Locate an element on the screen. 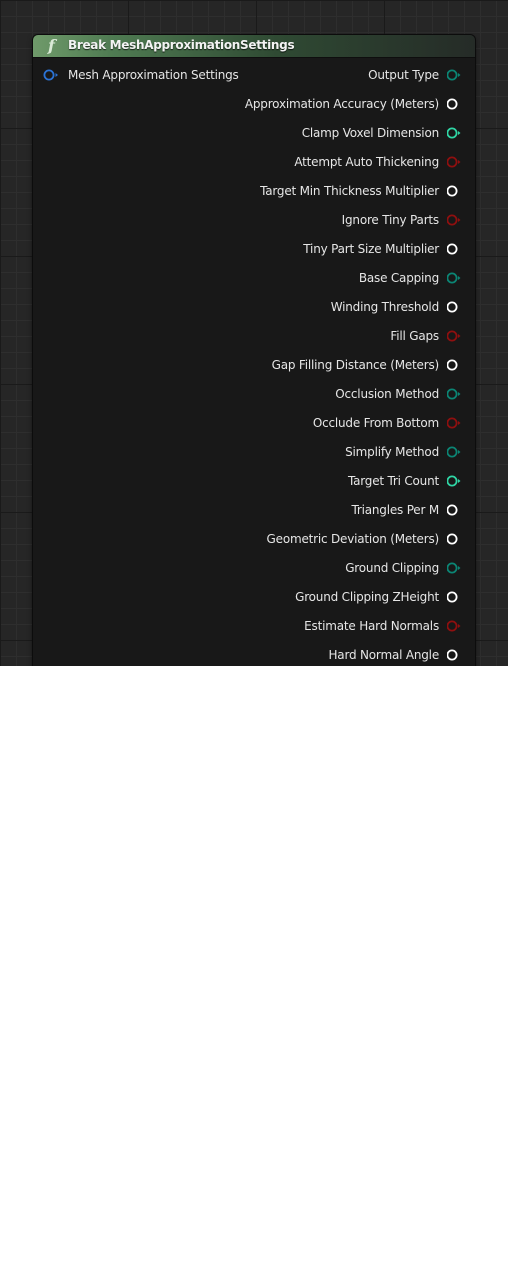  output-pin-geometric-deviation-meters: Geometric Deviation (Meters) is located at coordinates (364, 539).